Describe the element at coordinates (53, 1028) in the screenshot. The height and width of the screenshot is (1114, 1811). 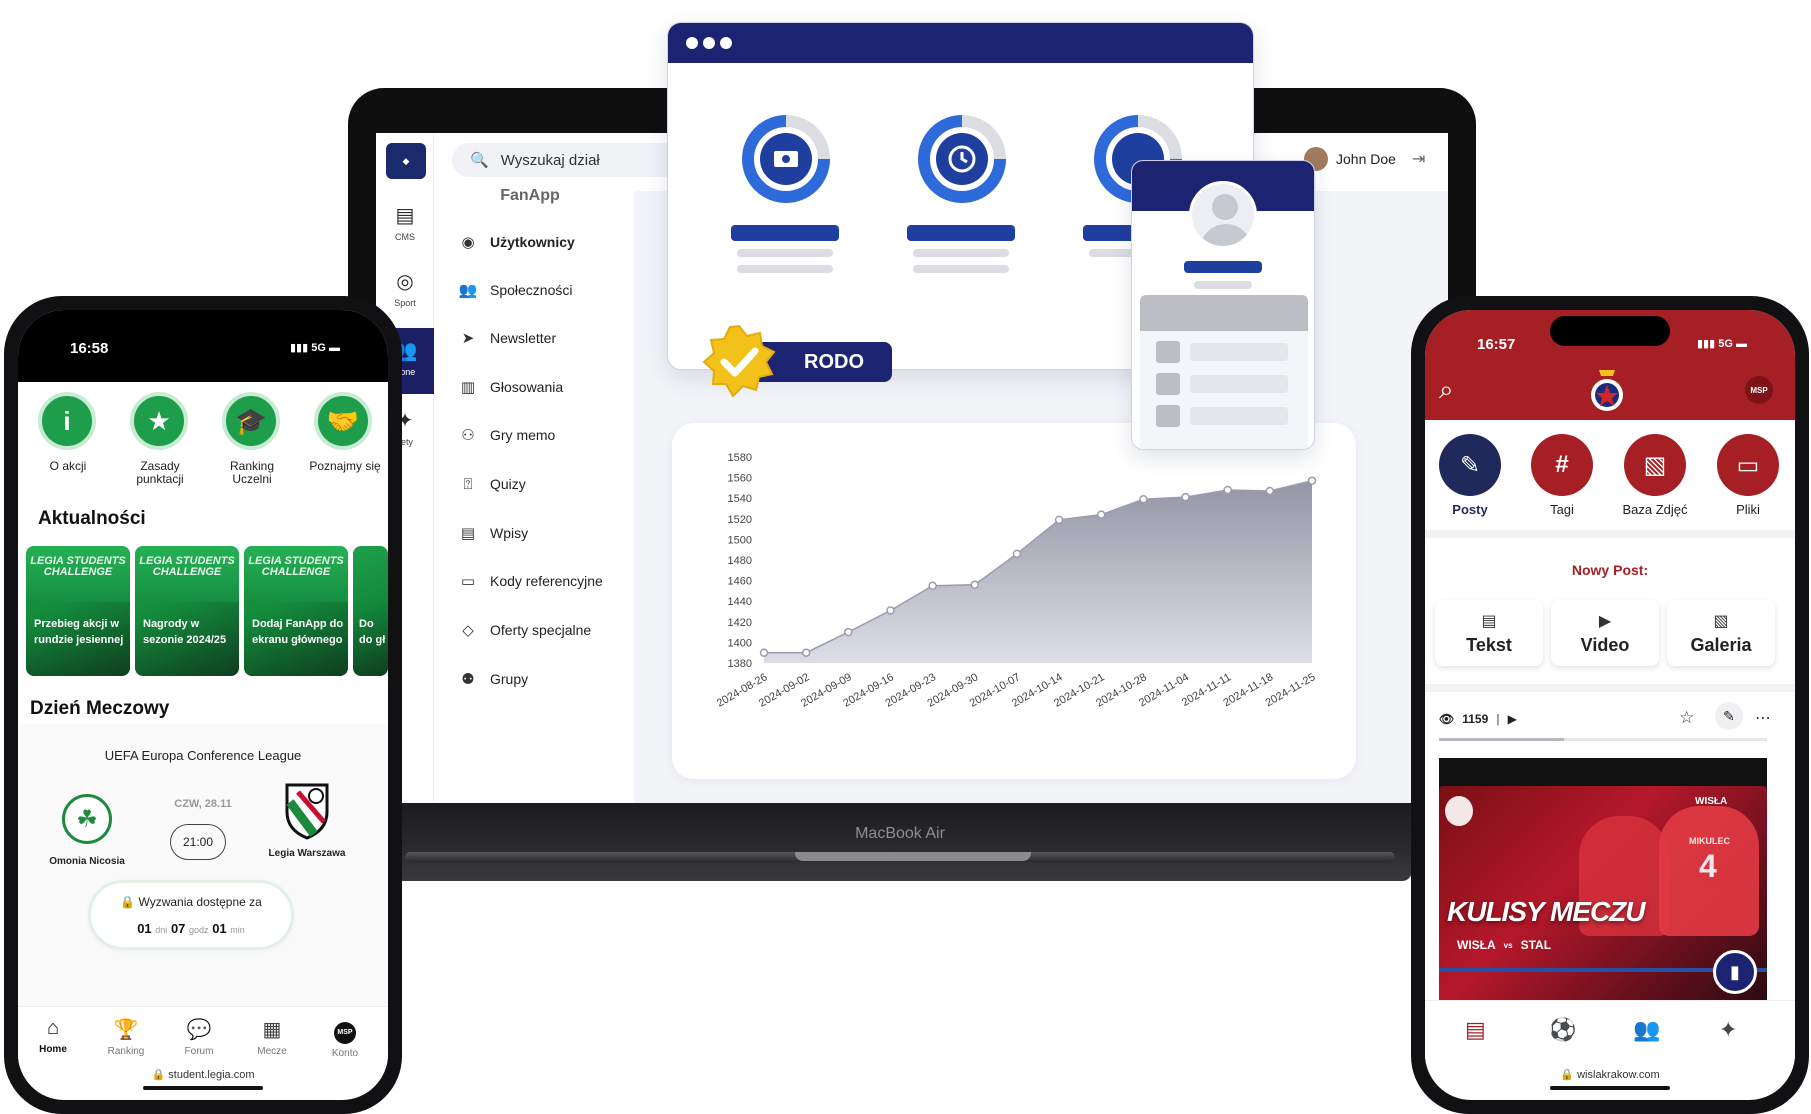
I see `home-icon: ⌂` at that location.